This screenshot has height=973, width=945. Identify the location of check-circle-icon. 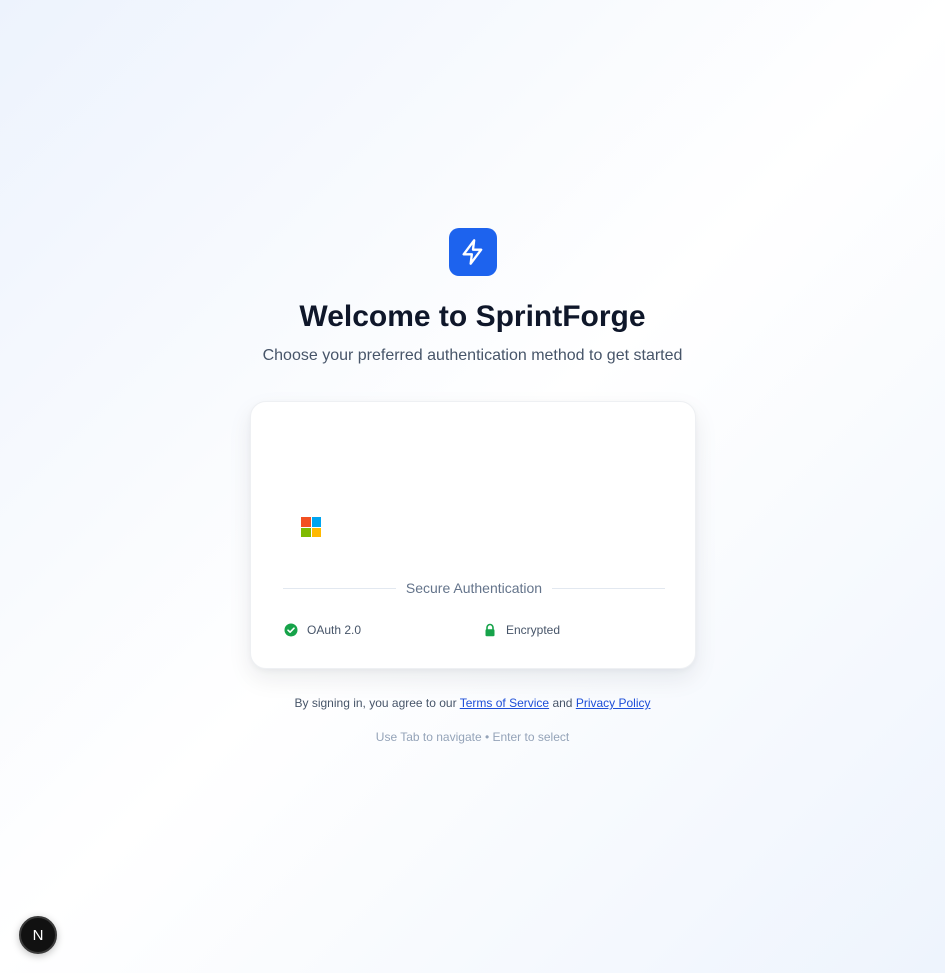
(291, 630).